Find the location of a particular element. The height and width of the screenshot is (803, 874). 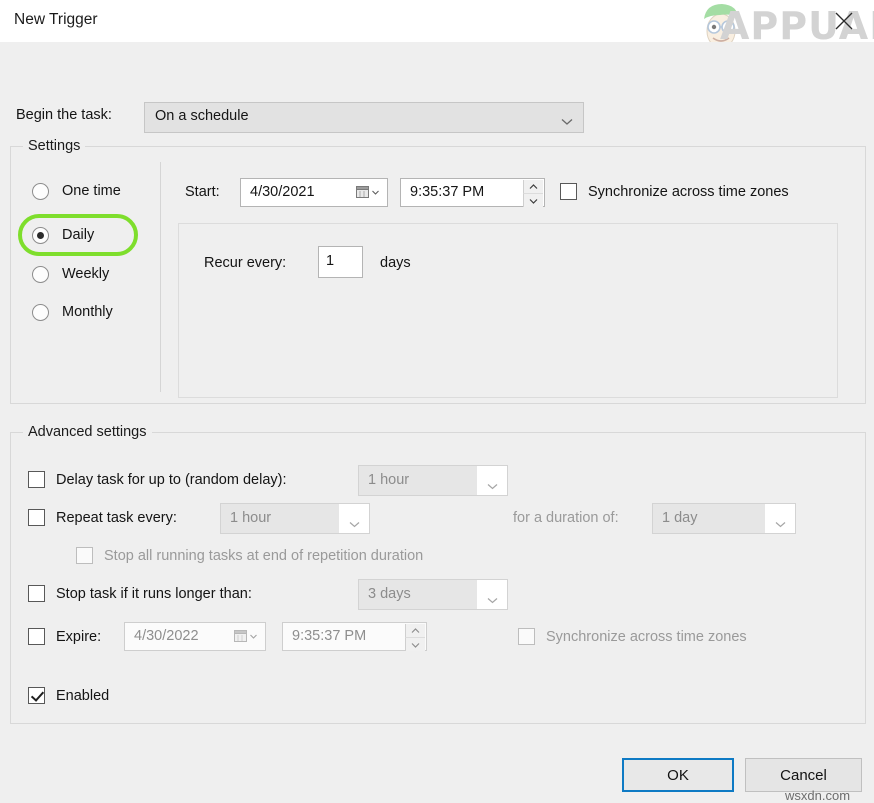

sync-timezones-checkbox: Synchronize across time zones is located at coordinates (674, 191).